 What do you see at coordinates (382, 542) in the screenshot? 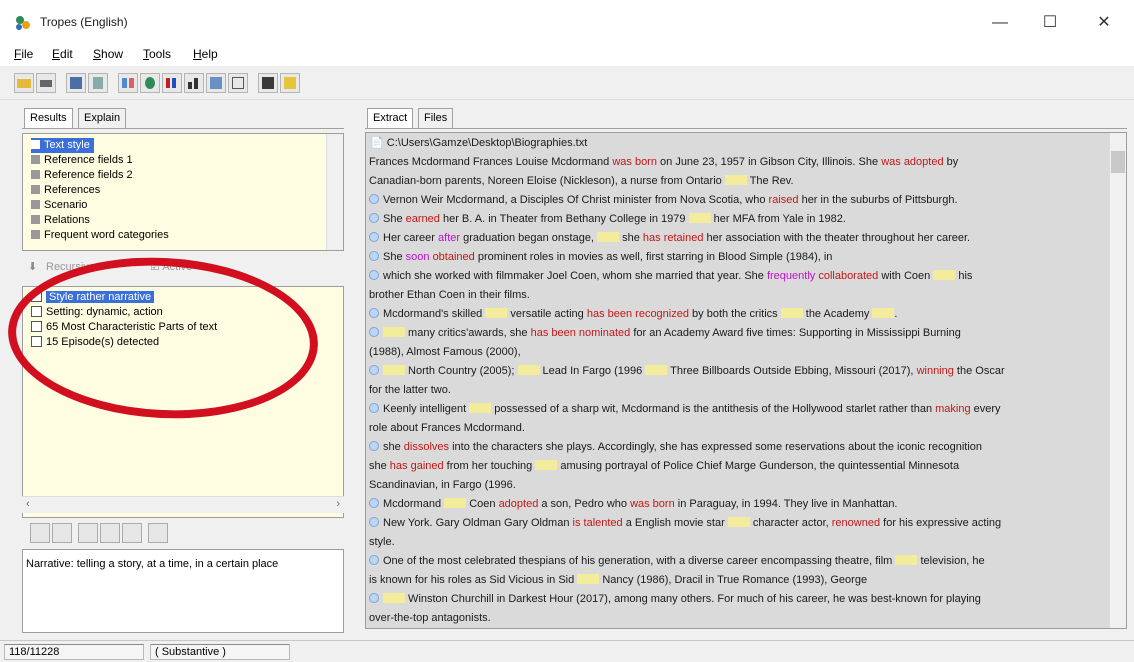
I see `extract-line: style.` at bounding box center [382, 542].